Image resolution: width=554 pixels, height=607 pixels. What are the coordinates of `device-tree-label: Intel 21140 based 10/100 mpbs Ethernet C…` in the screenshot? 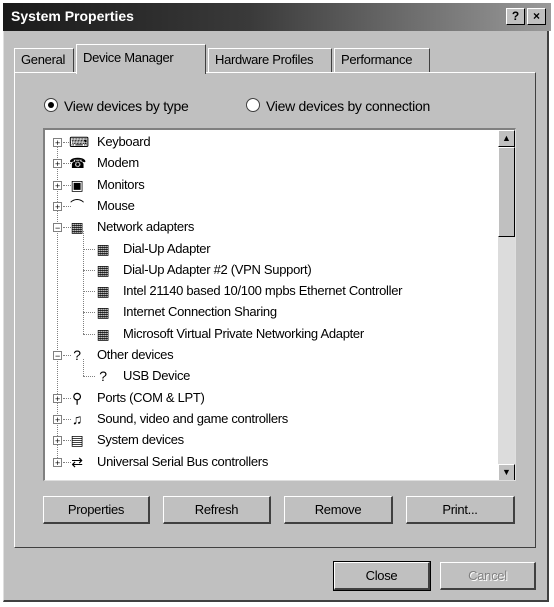 It's located at (263, 291).